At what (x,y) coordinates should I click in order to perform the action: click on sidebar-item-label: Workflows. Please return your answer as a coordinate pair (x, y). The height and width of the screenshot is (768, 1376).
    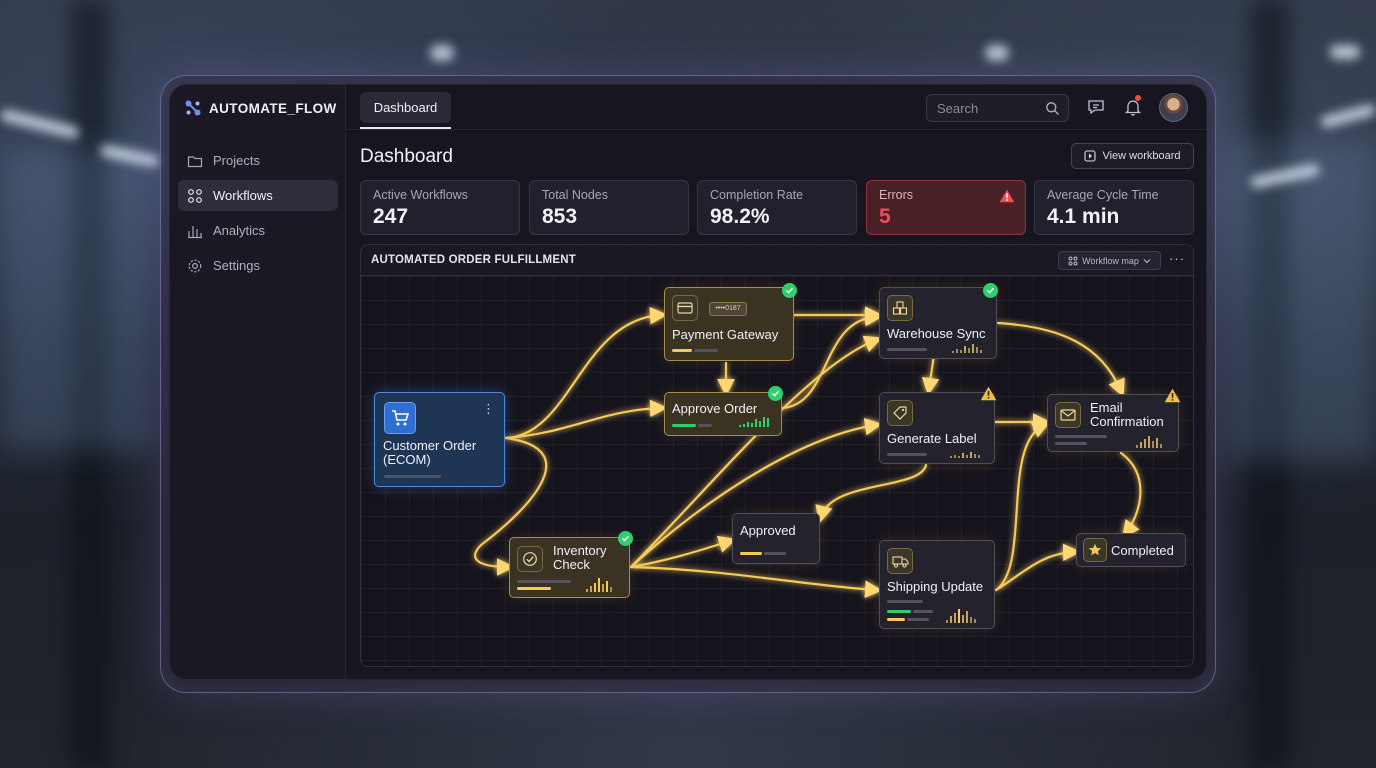
    Looking at the image, I should click on (243, 195).